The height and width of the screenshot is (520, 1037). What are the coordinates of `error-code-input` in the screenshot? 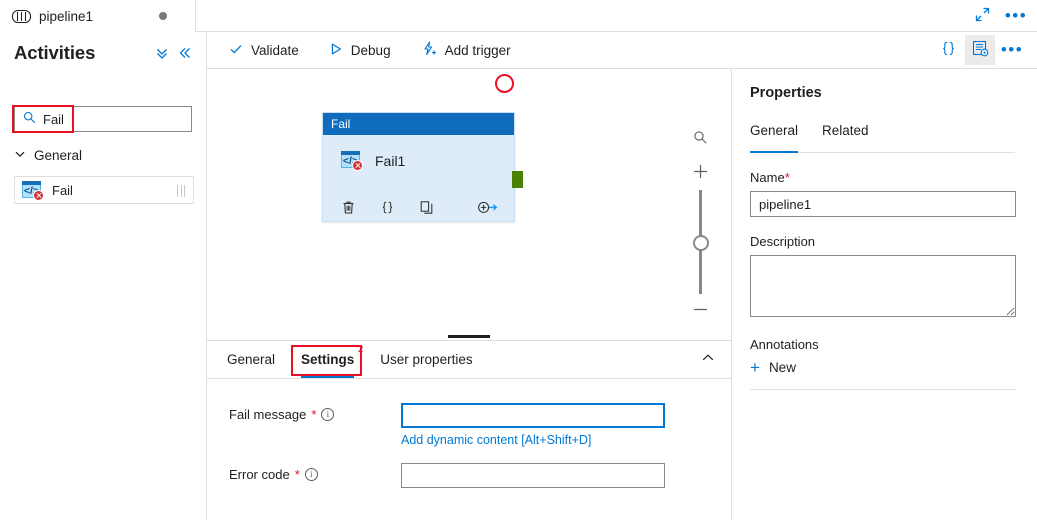 It's located at (533, 475).